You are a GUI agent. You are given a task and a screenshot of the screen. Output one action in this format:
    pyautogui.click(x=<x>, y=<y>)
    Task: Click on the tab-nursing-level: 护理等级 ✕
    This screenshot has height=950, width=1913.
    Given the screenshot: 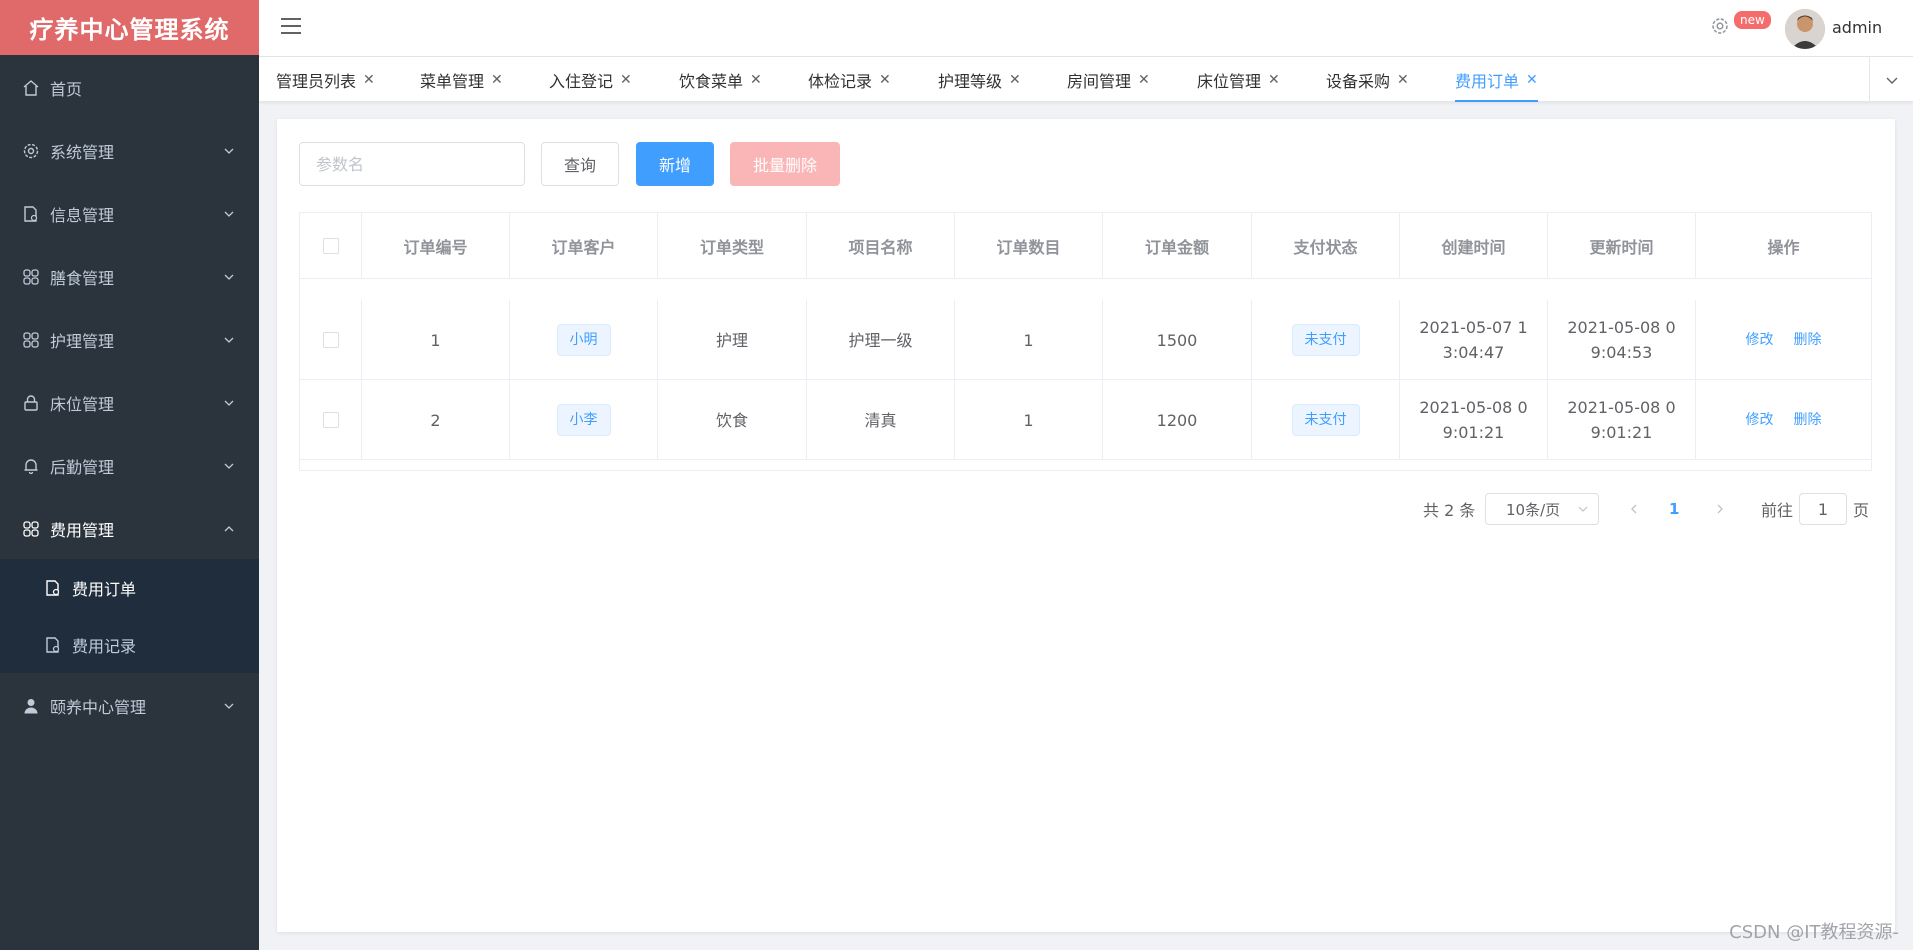 What is the action you would take?
    pyautogui.click(x=979, y=79)
    